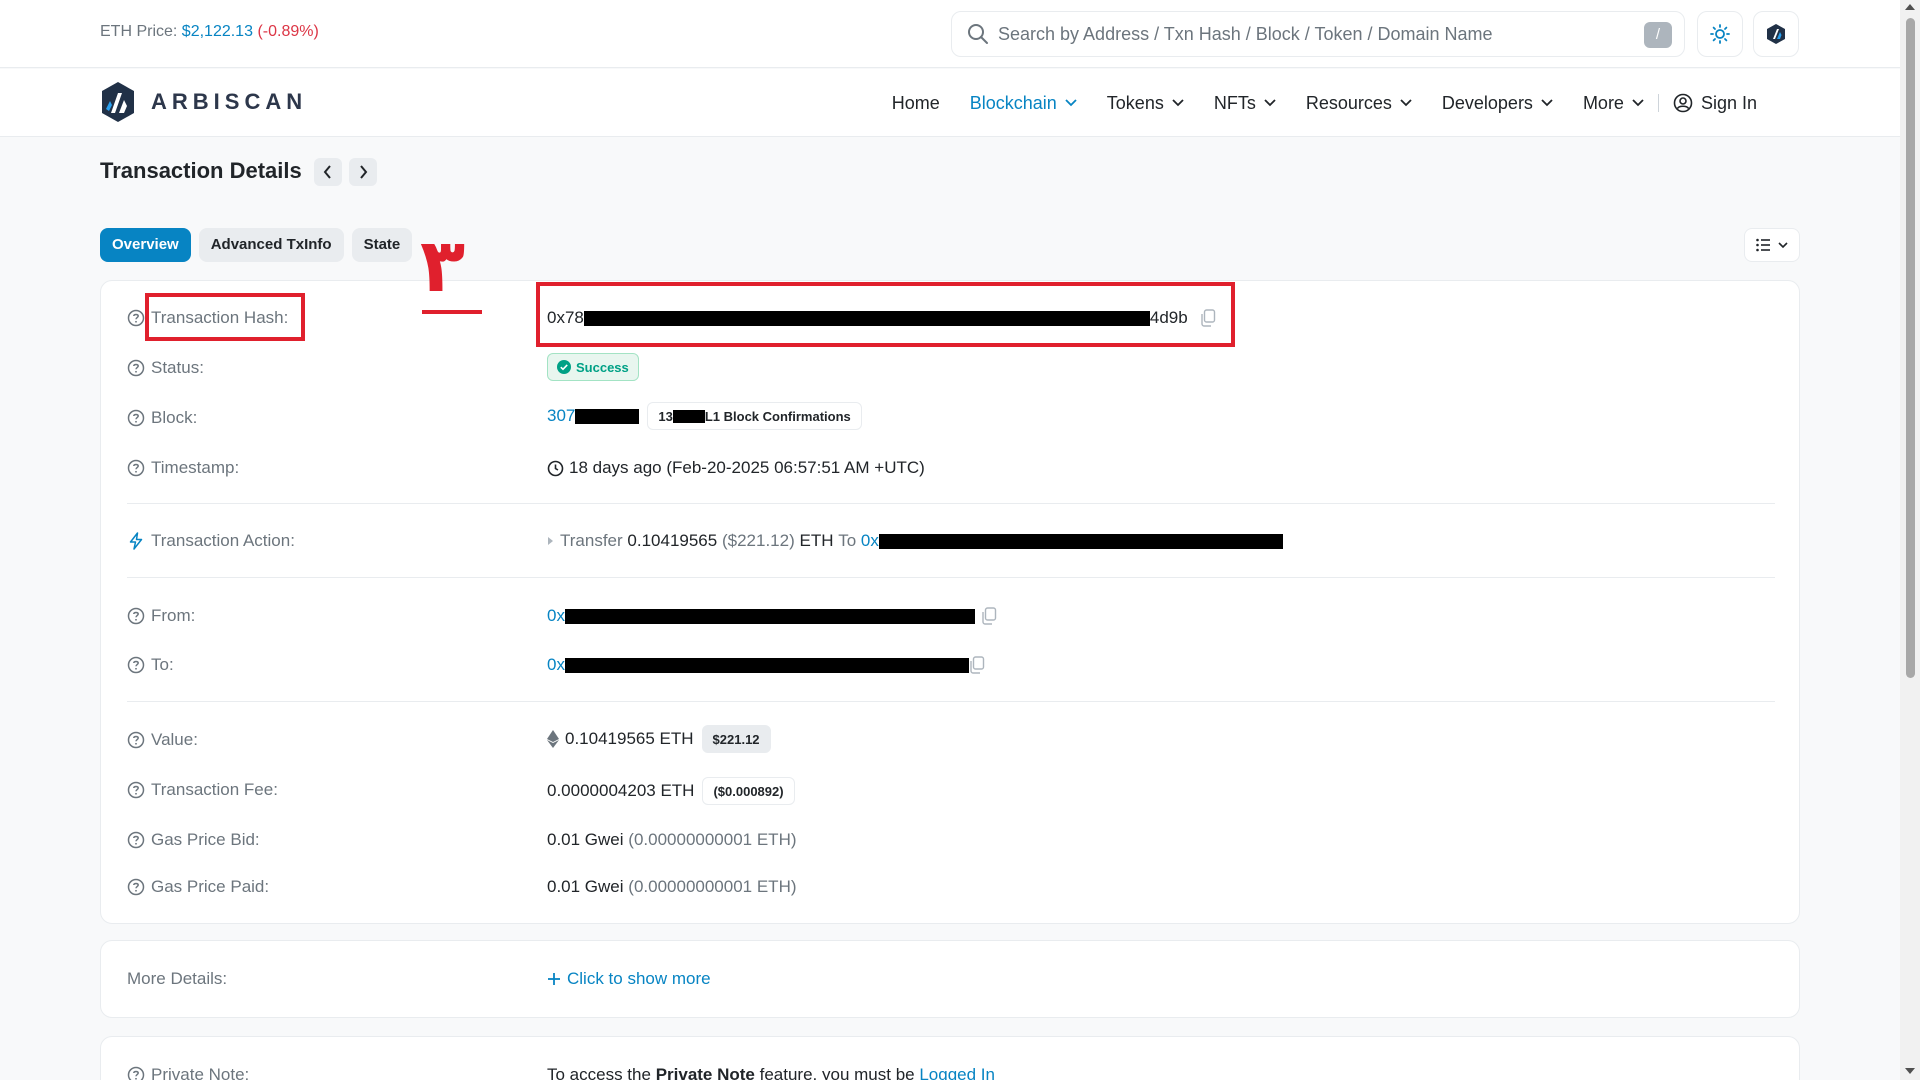 The image size is (1920, 1080). I want to click on detail-tabs: Overview Advanced TxInfo State, so click(260, 245).